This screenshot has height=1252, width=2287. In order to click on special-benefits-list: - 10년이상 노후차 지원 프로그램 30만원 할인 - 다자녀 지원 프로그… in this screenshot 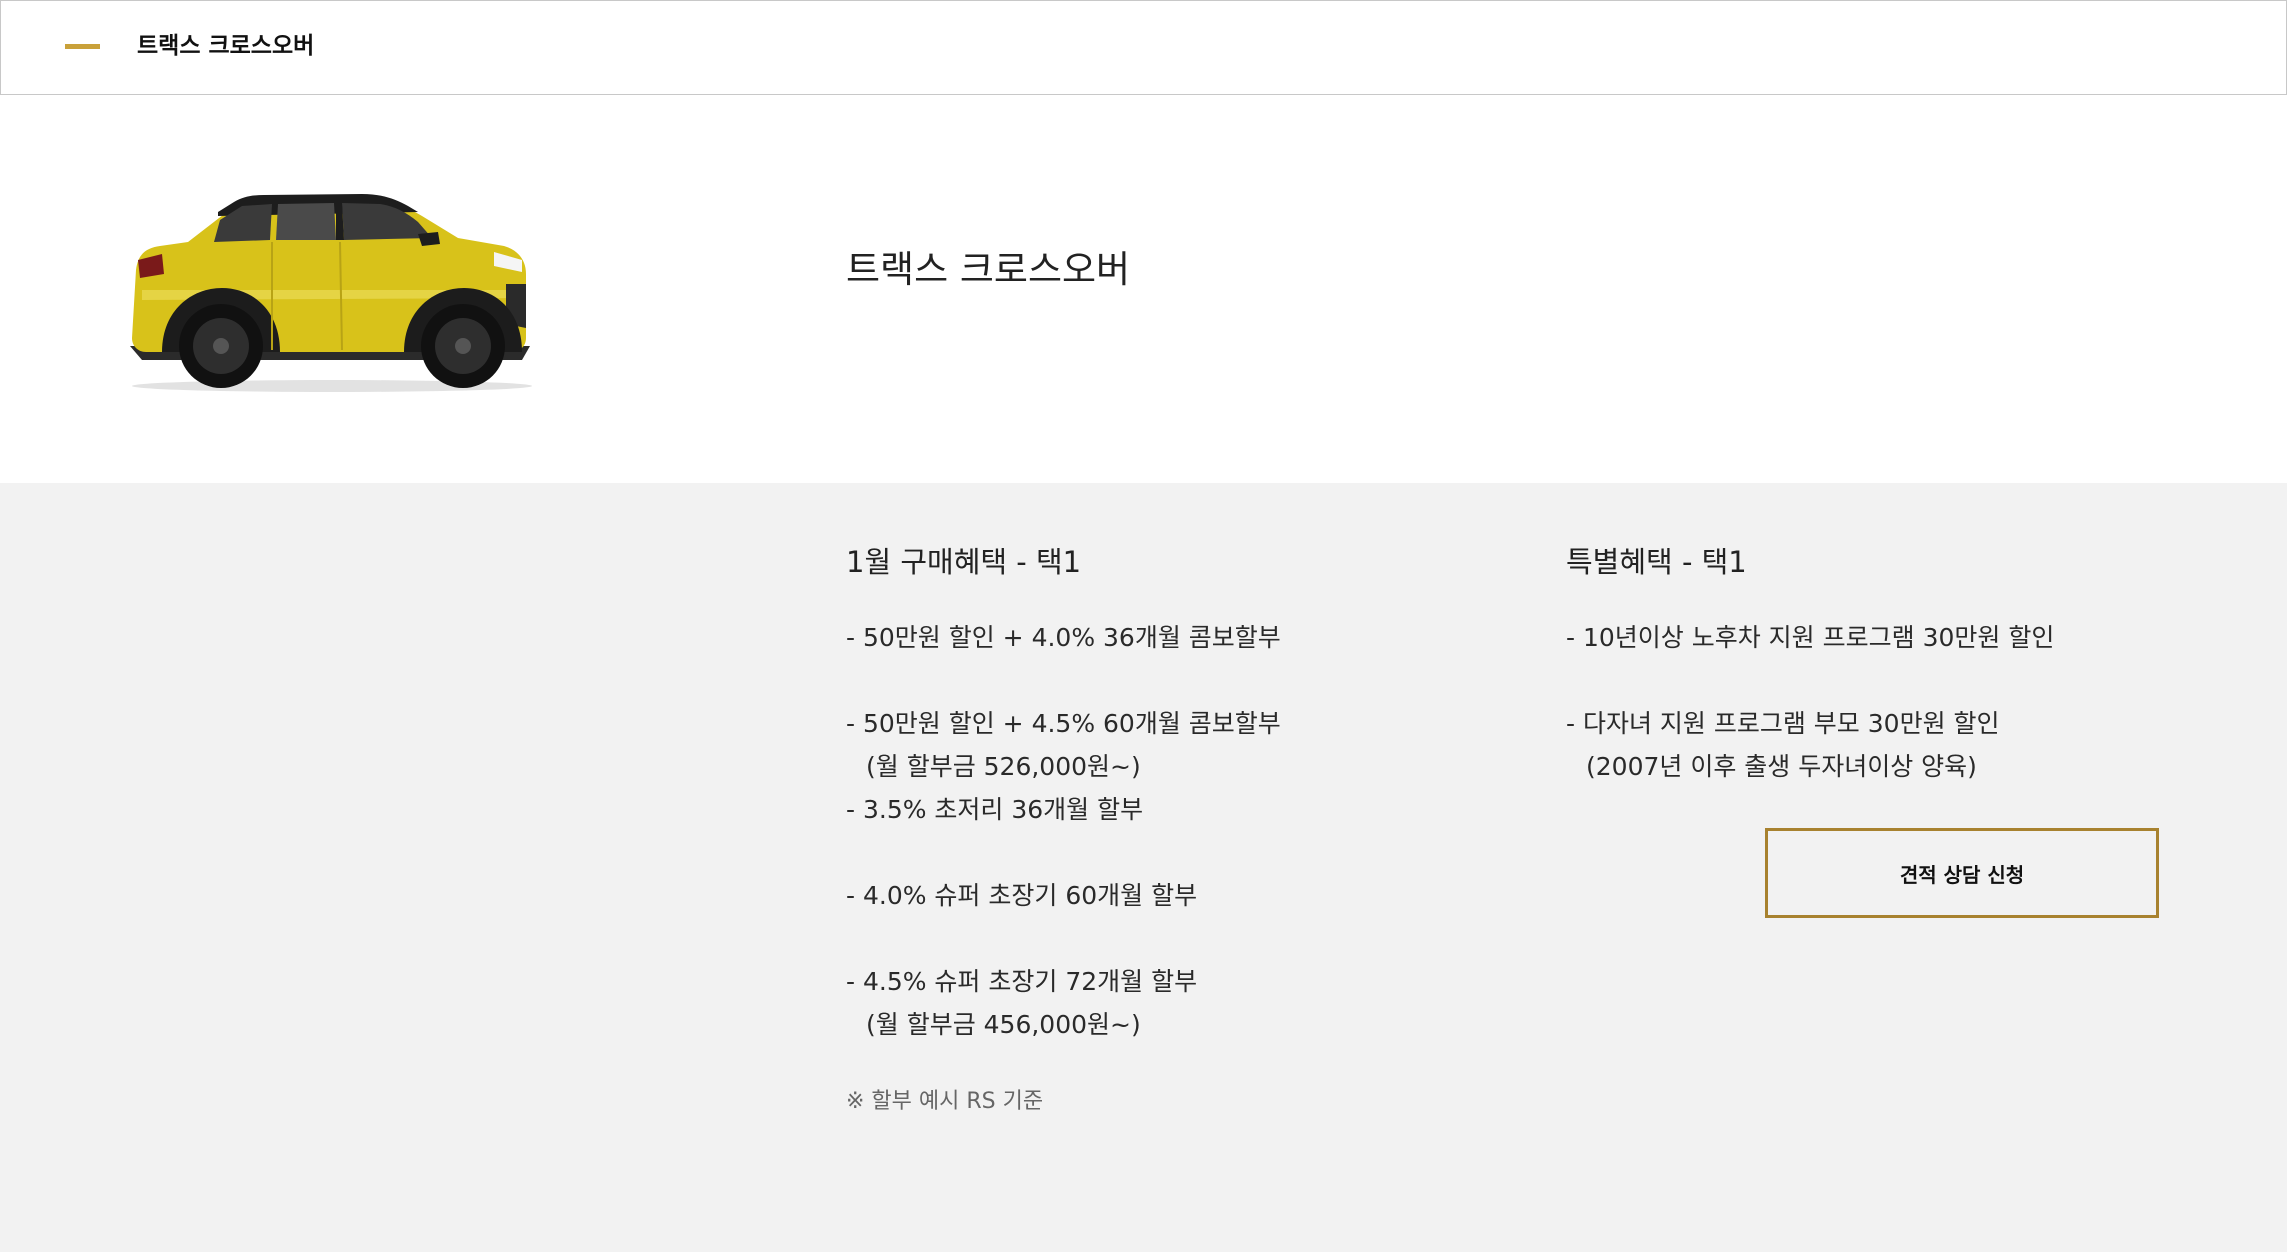, I will do `click(1810, 702)`.